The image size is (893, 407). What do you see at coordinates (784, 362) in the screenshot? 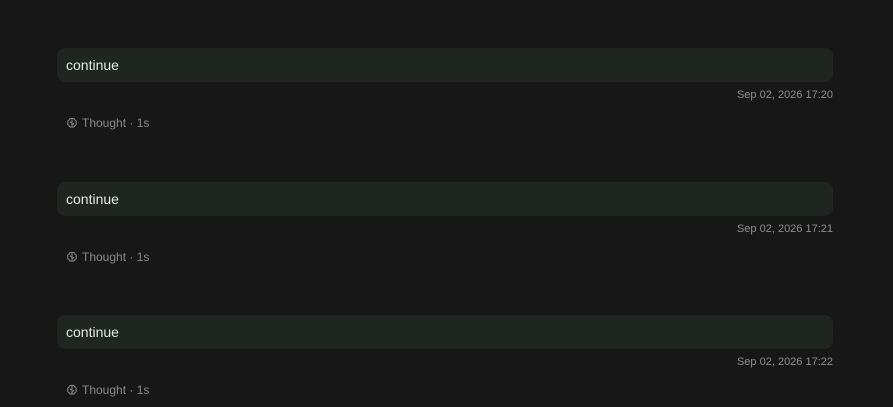
I see `message-timestamp: Sep 02, 2026 17:22` at bounding box center [784, 362].